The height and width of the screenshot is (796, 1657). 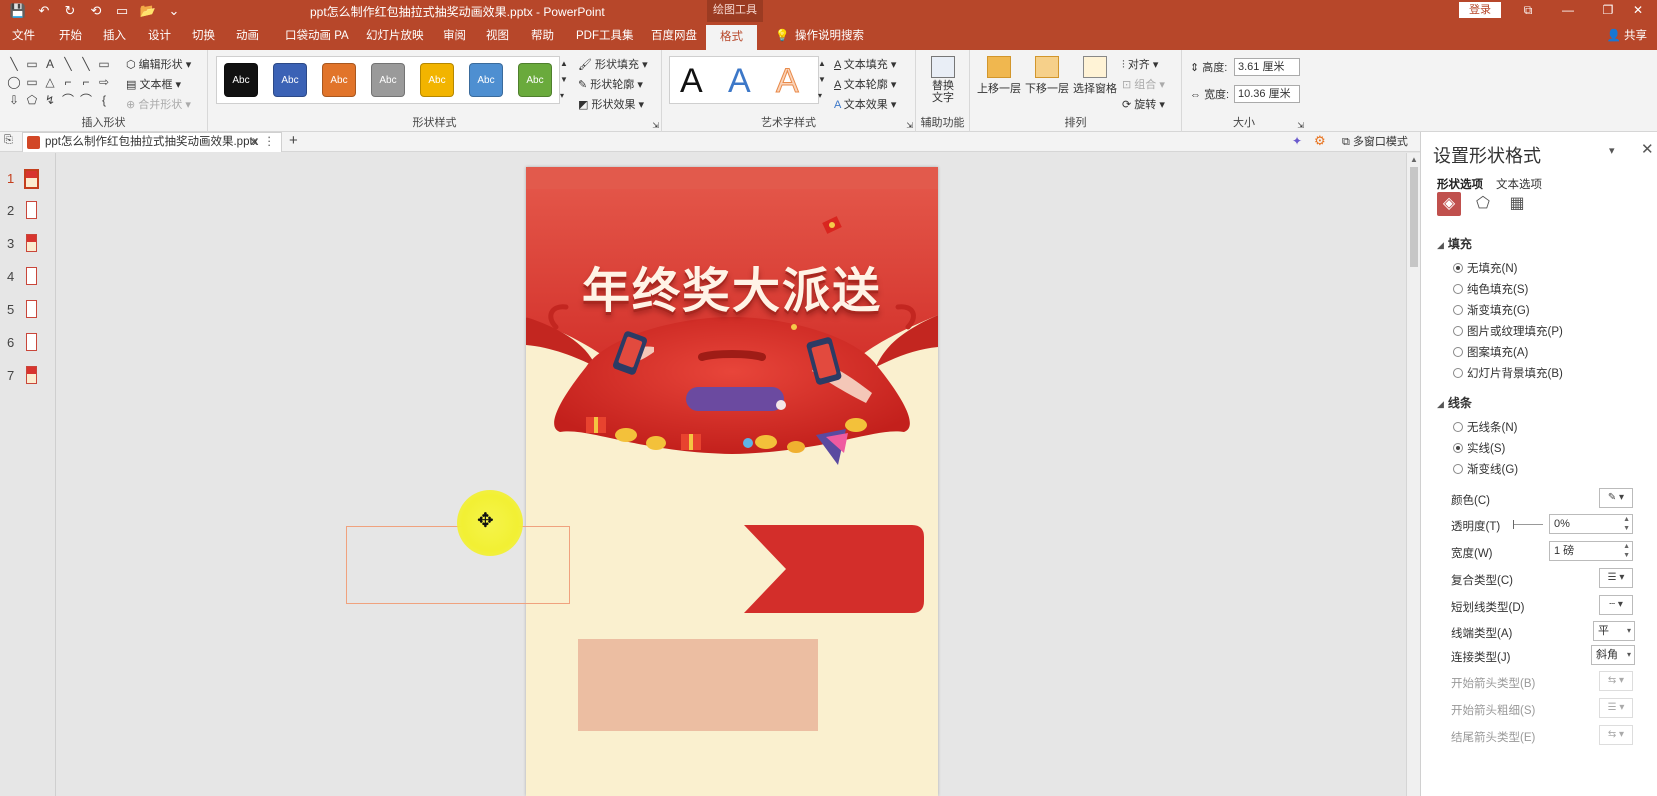 I want to click on text-outline-button: A 文本轮廓 ▾, so click(x=865, y=84).